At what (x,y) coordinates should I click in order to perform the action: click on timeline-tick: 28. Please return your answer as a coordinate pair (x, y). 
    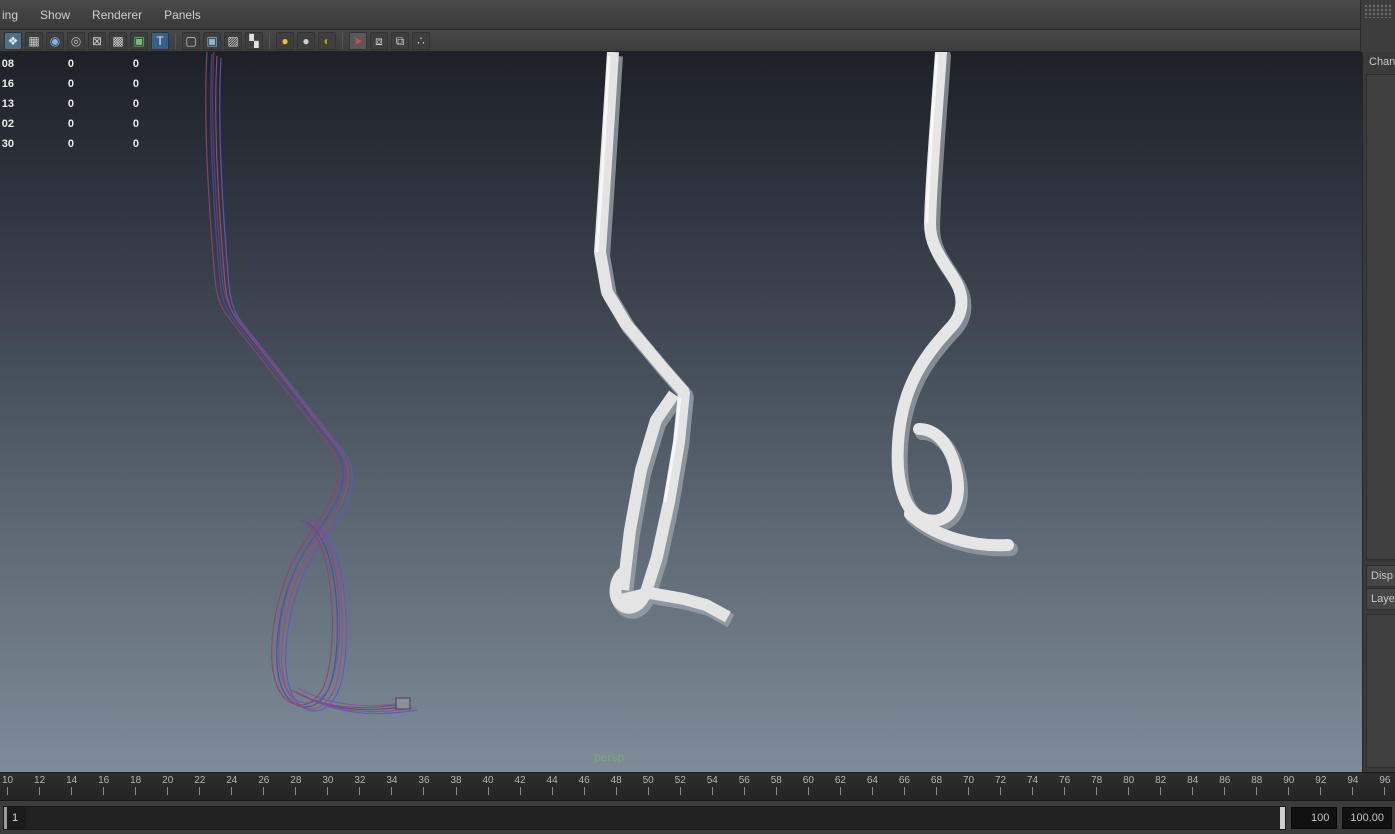
    Looking at the image, I should click on (295, 787).